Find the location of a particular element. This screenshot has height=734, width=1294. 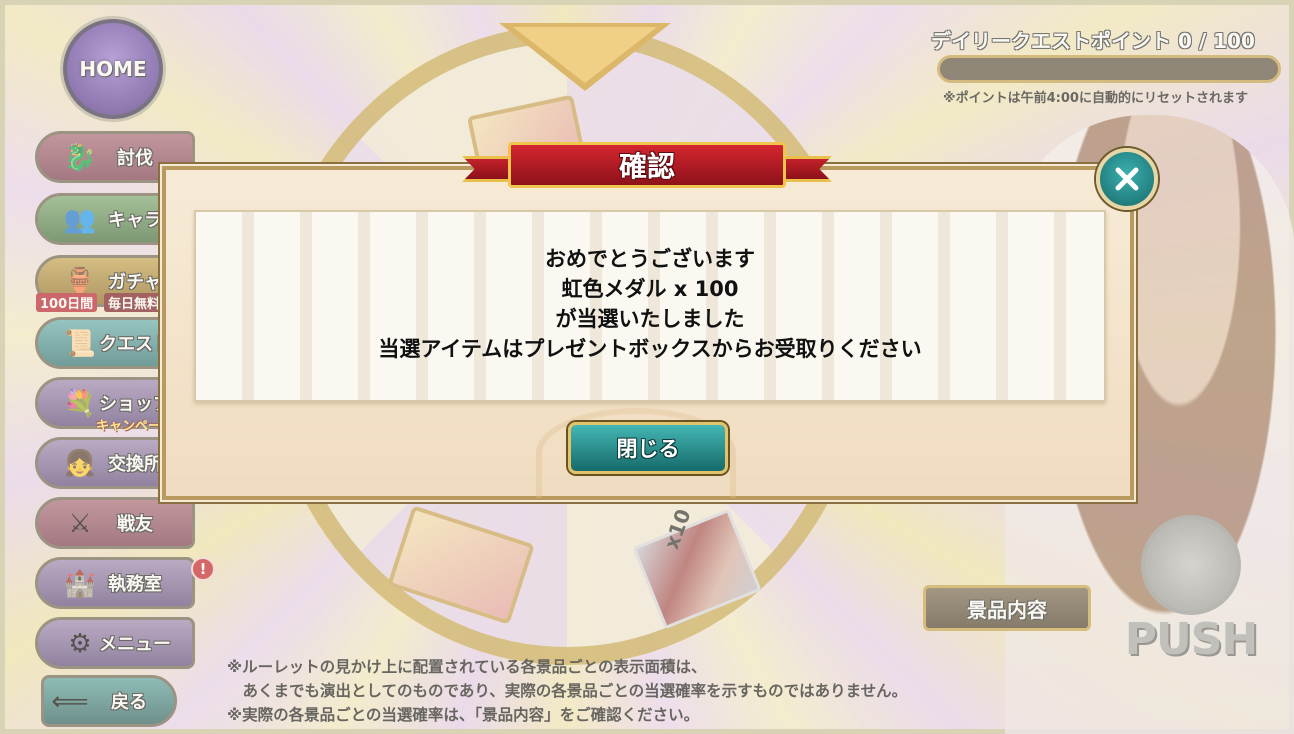

dialog-title-ribbon: 確認 is located at coordinates (647, 166).